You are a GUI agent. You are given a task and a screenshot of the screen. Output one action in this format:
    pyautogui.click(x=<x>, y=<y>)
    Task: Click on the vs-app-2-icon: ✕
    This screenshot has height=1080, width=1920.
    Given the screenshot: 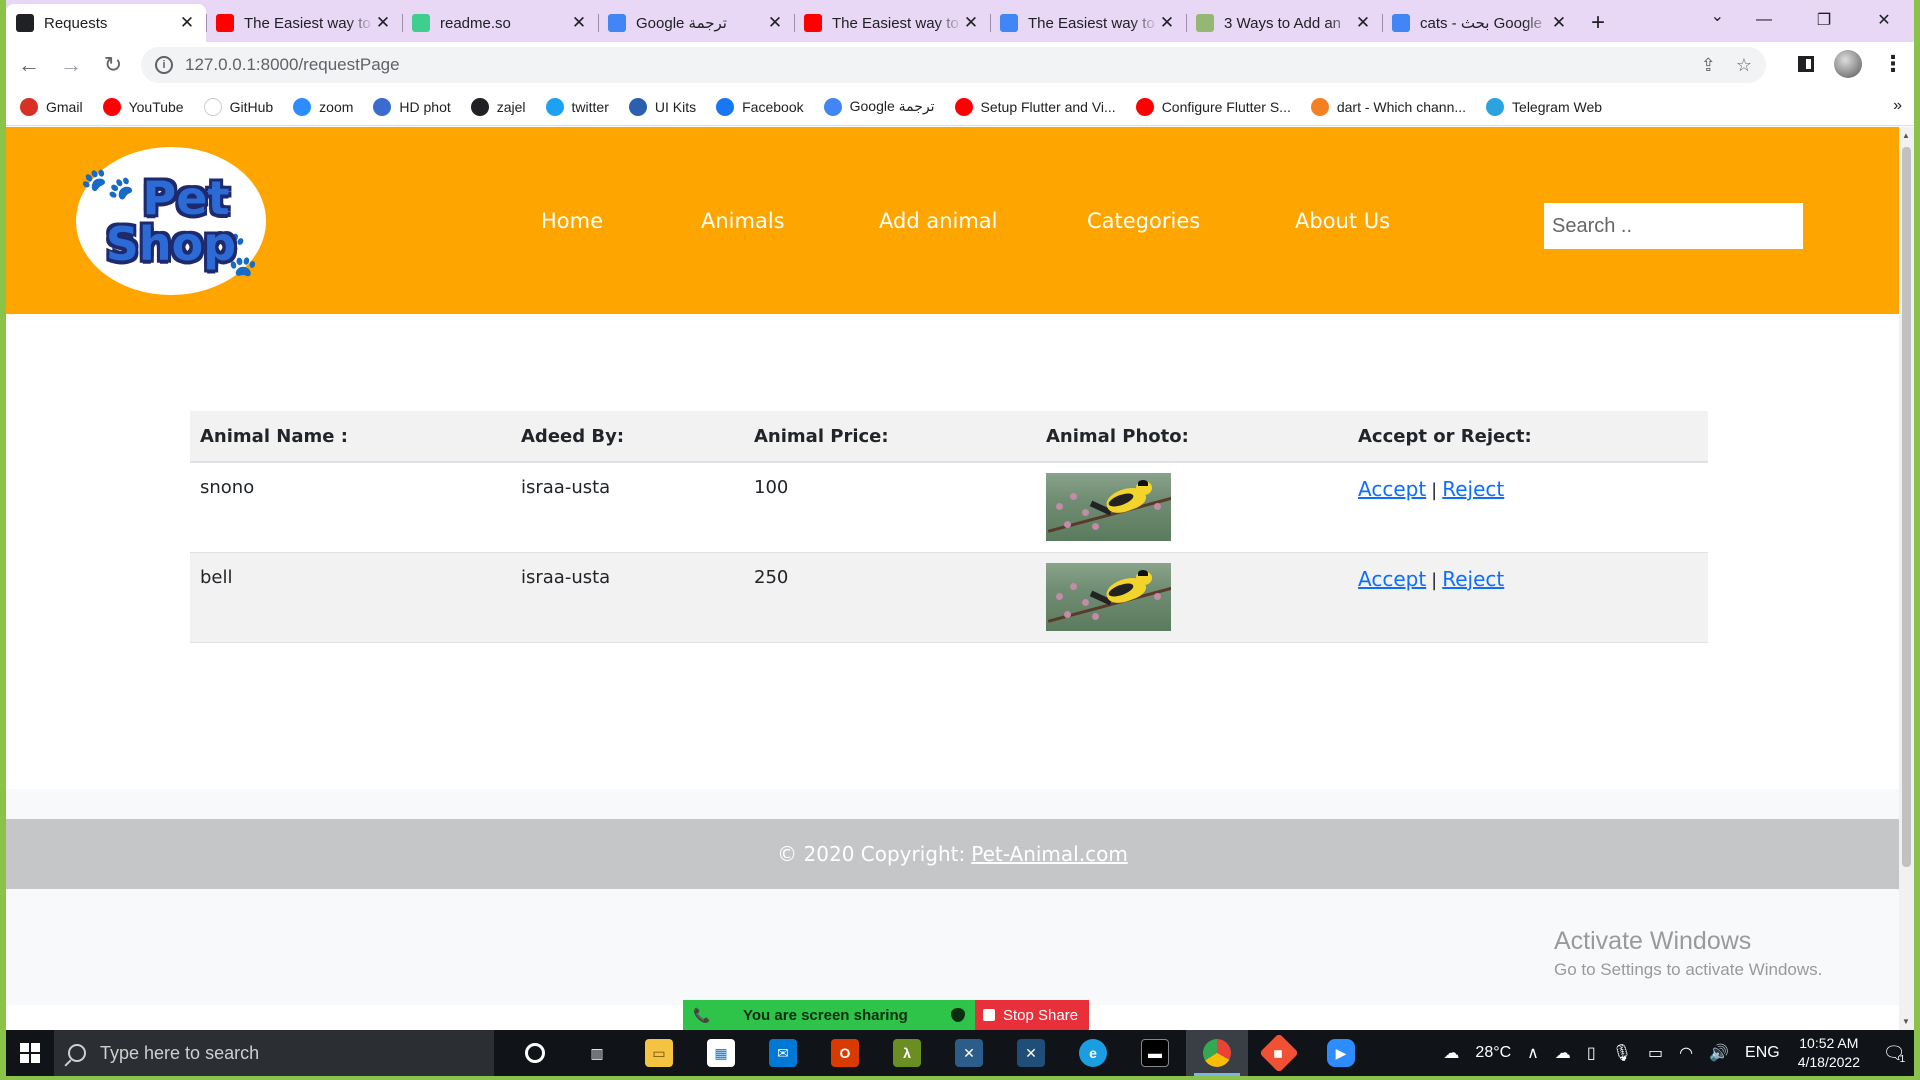 What is the action you would take?
    pyautogui.click(x=1031, y=1053)
    